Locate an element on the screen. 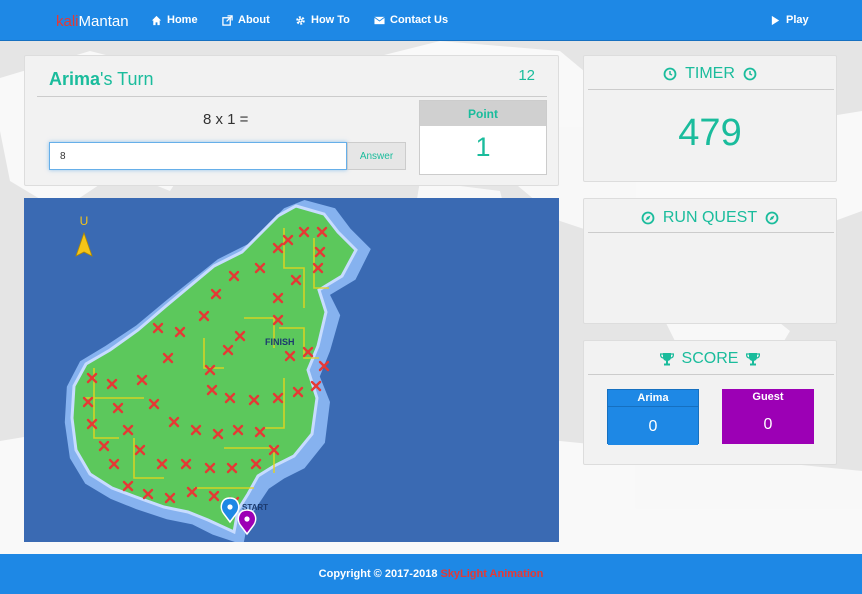  timer-heading: TIMER is located at coordinates (710, 74).